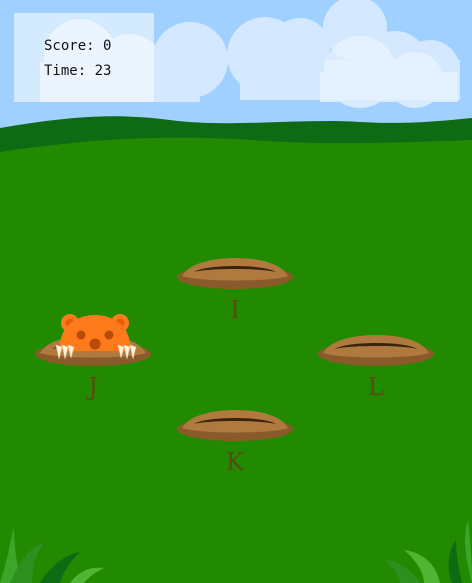  Describe the element at coordinates (78, 46) in the screenshot. I see `score-text: Score: 0` at that location.